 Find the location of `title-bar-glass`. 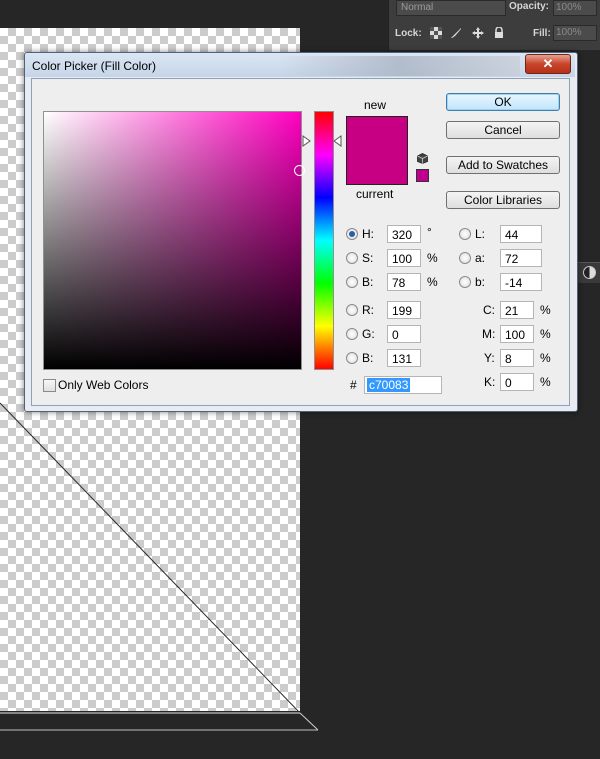

title-bar-glass is located at coordinates (400, 66).